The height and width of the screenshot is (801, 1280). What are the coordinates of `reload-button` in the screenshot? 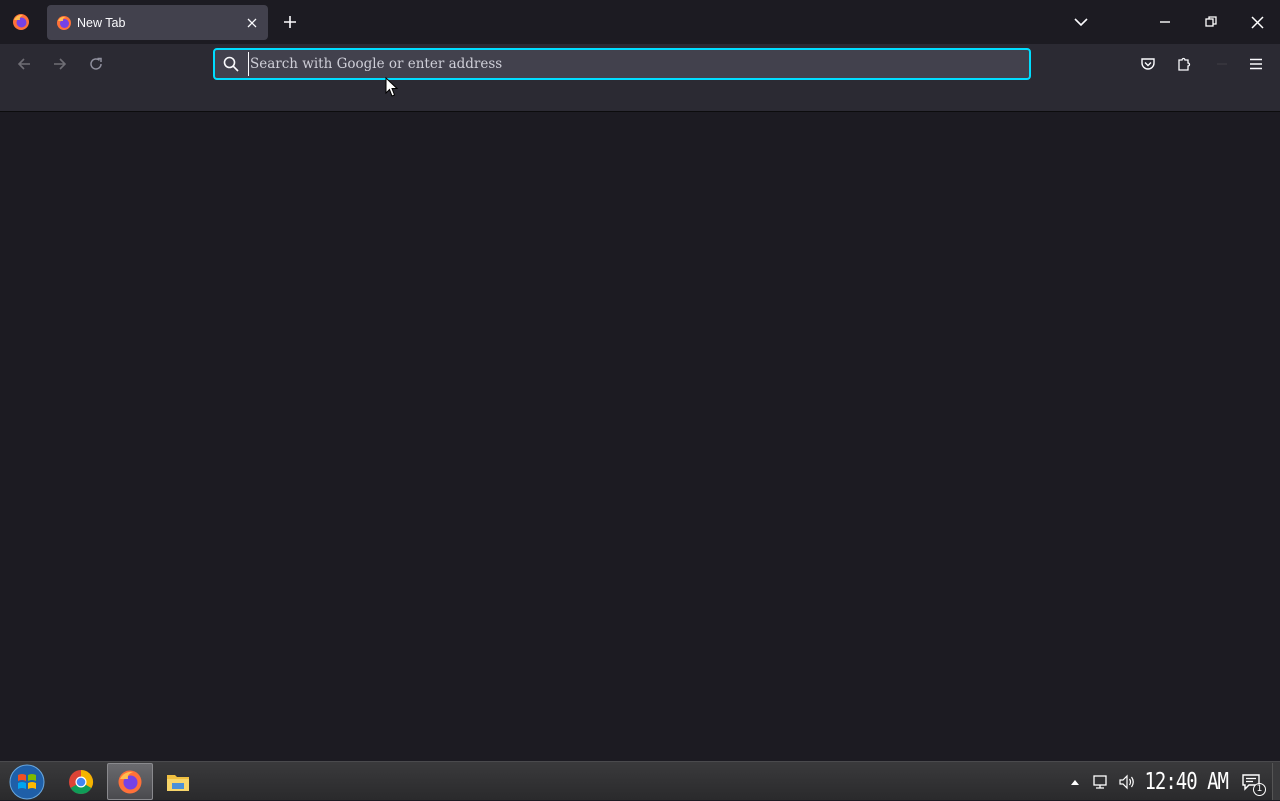 It's located at (96, 64).